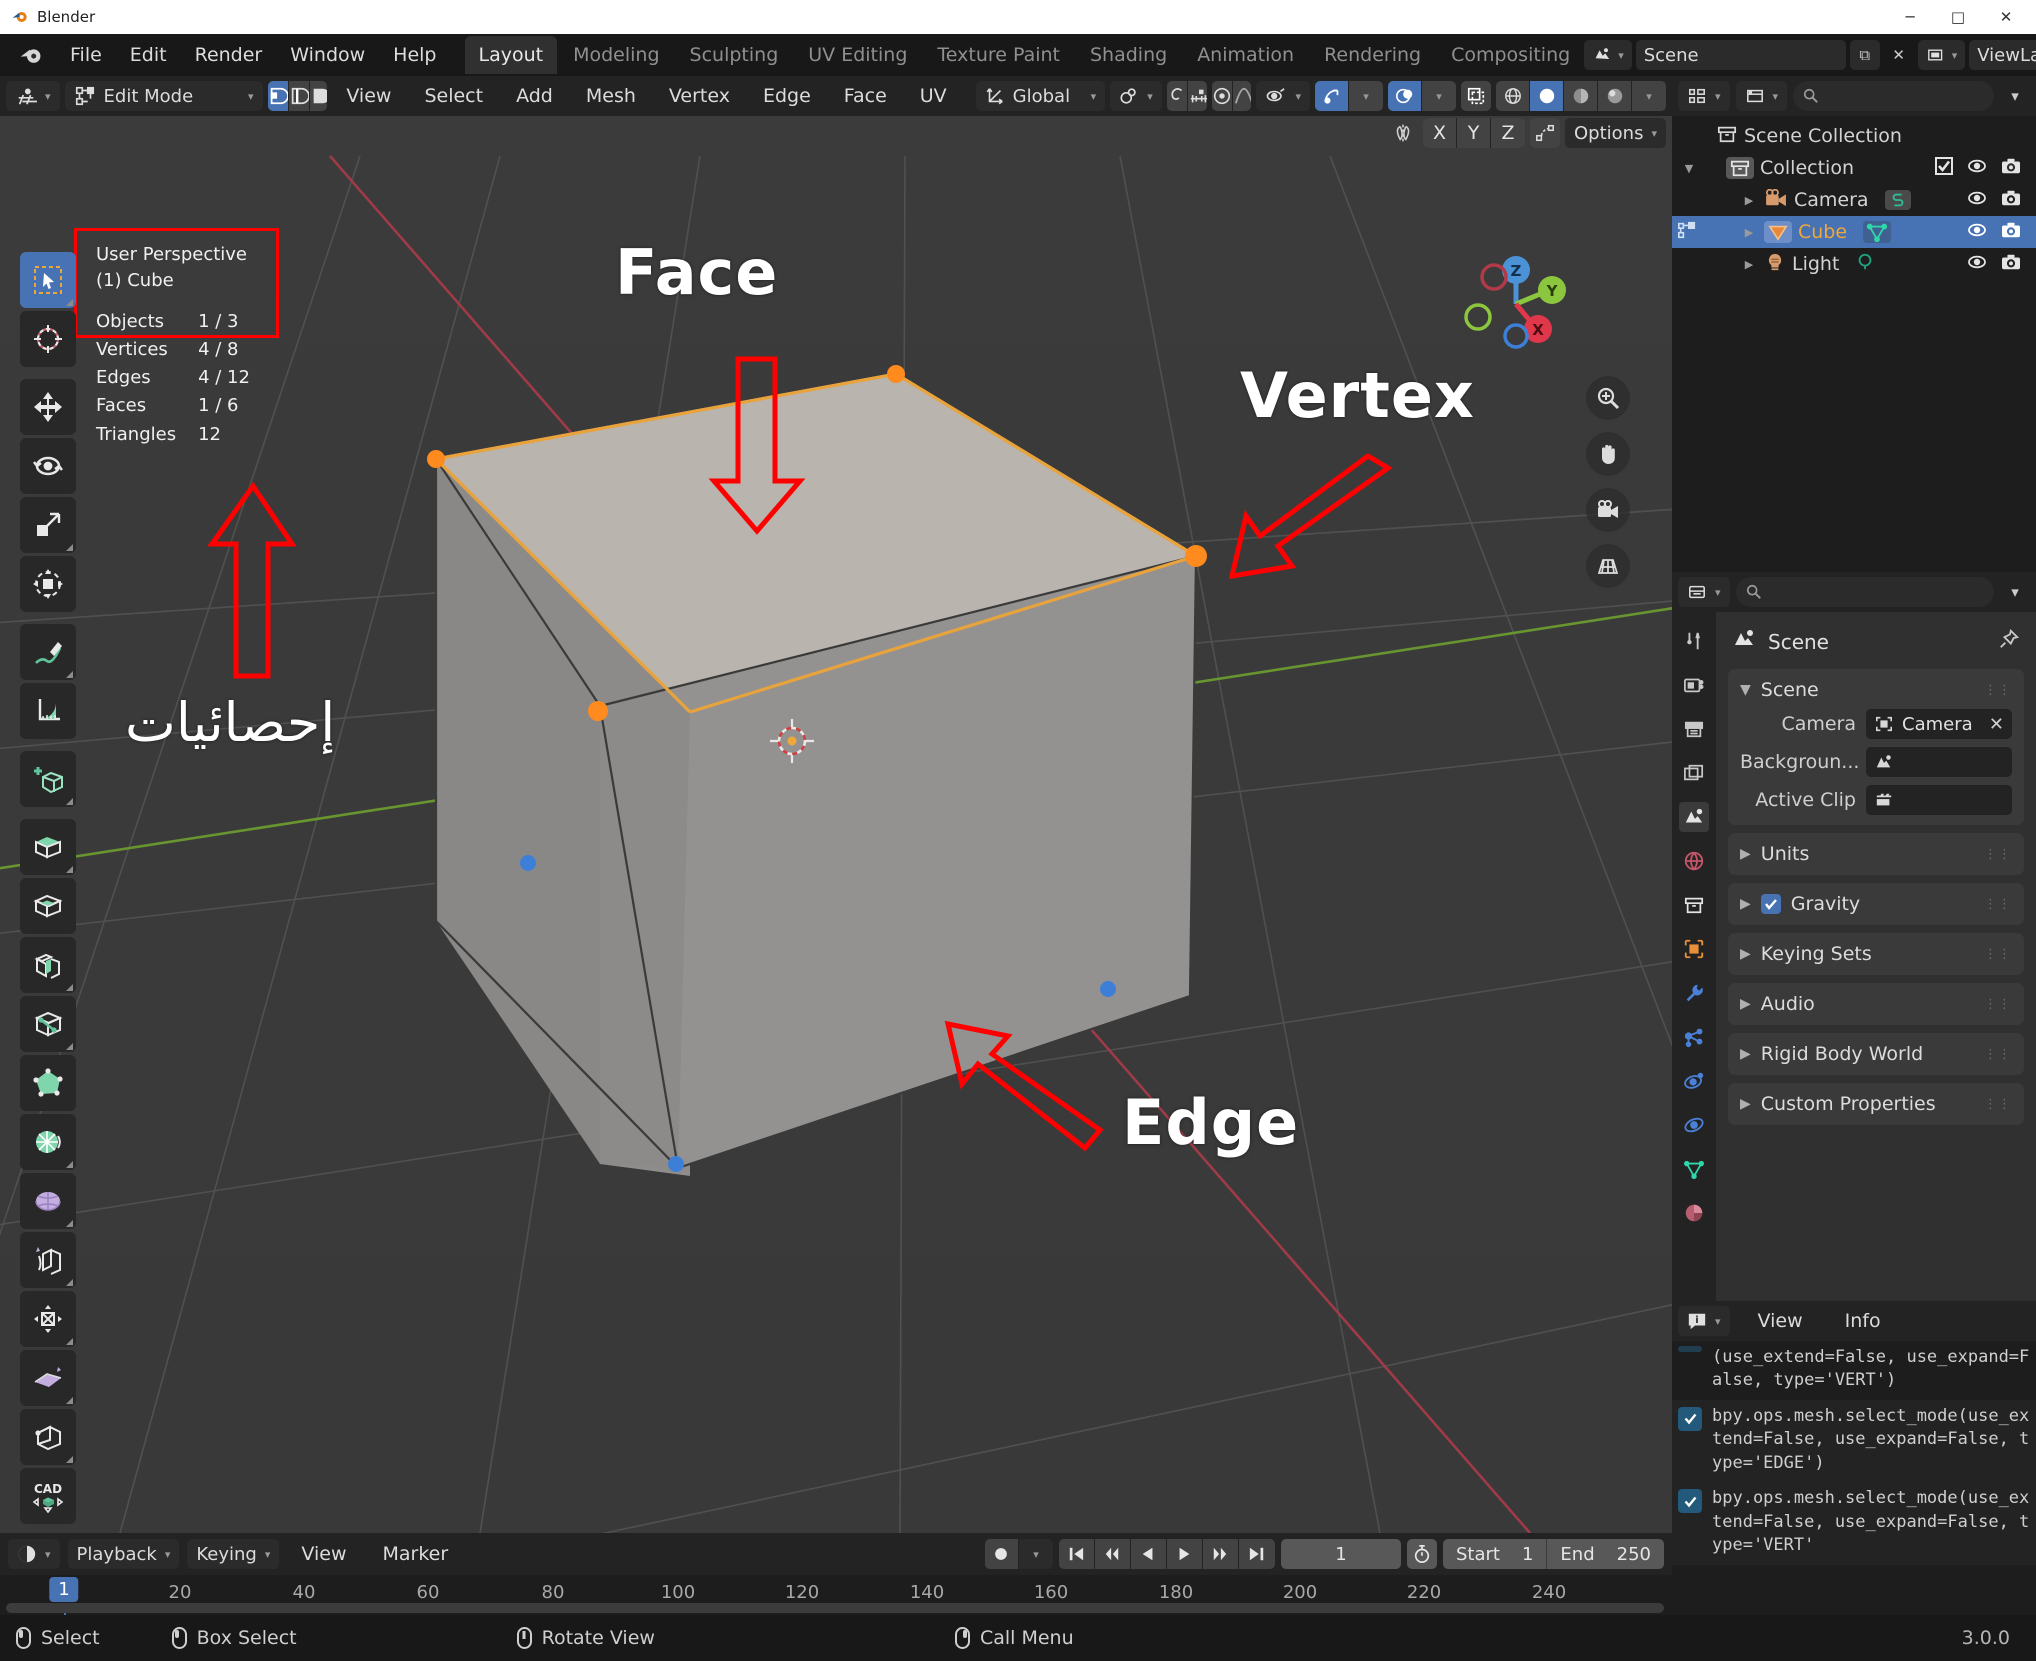  Describe the element at coordinates (1421, 1554) in the screenshot. I see `use-preview-range-icon` at that location.